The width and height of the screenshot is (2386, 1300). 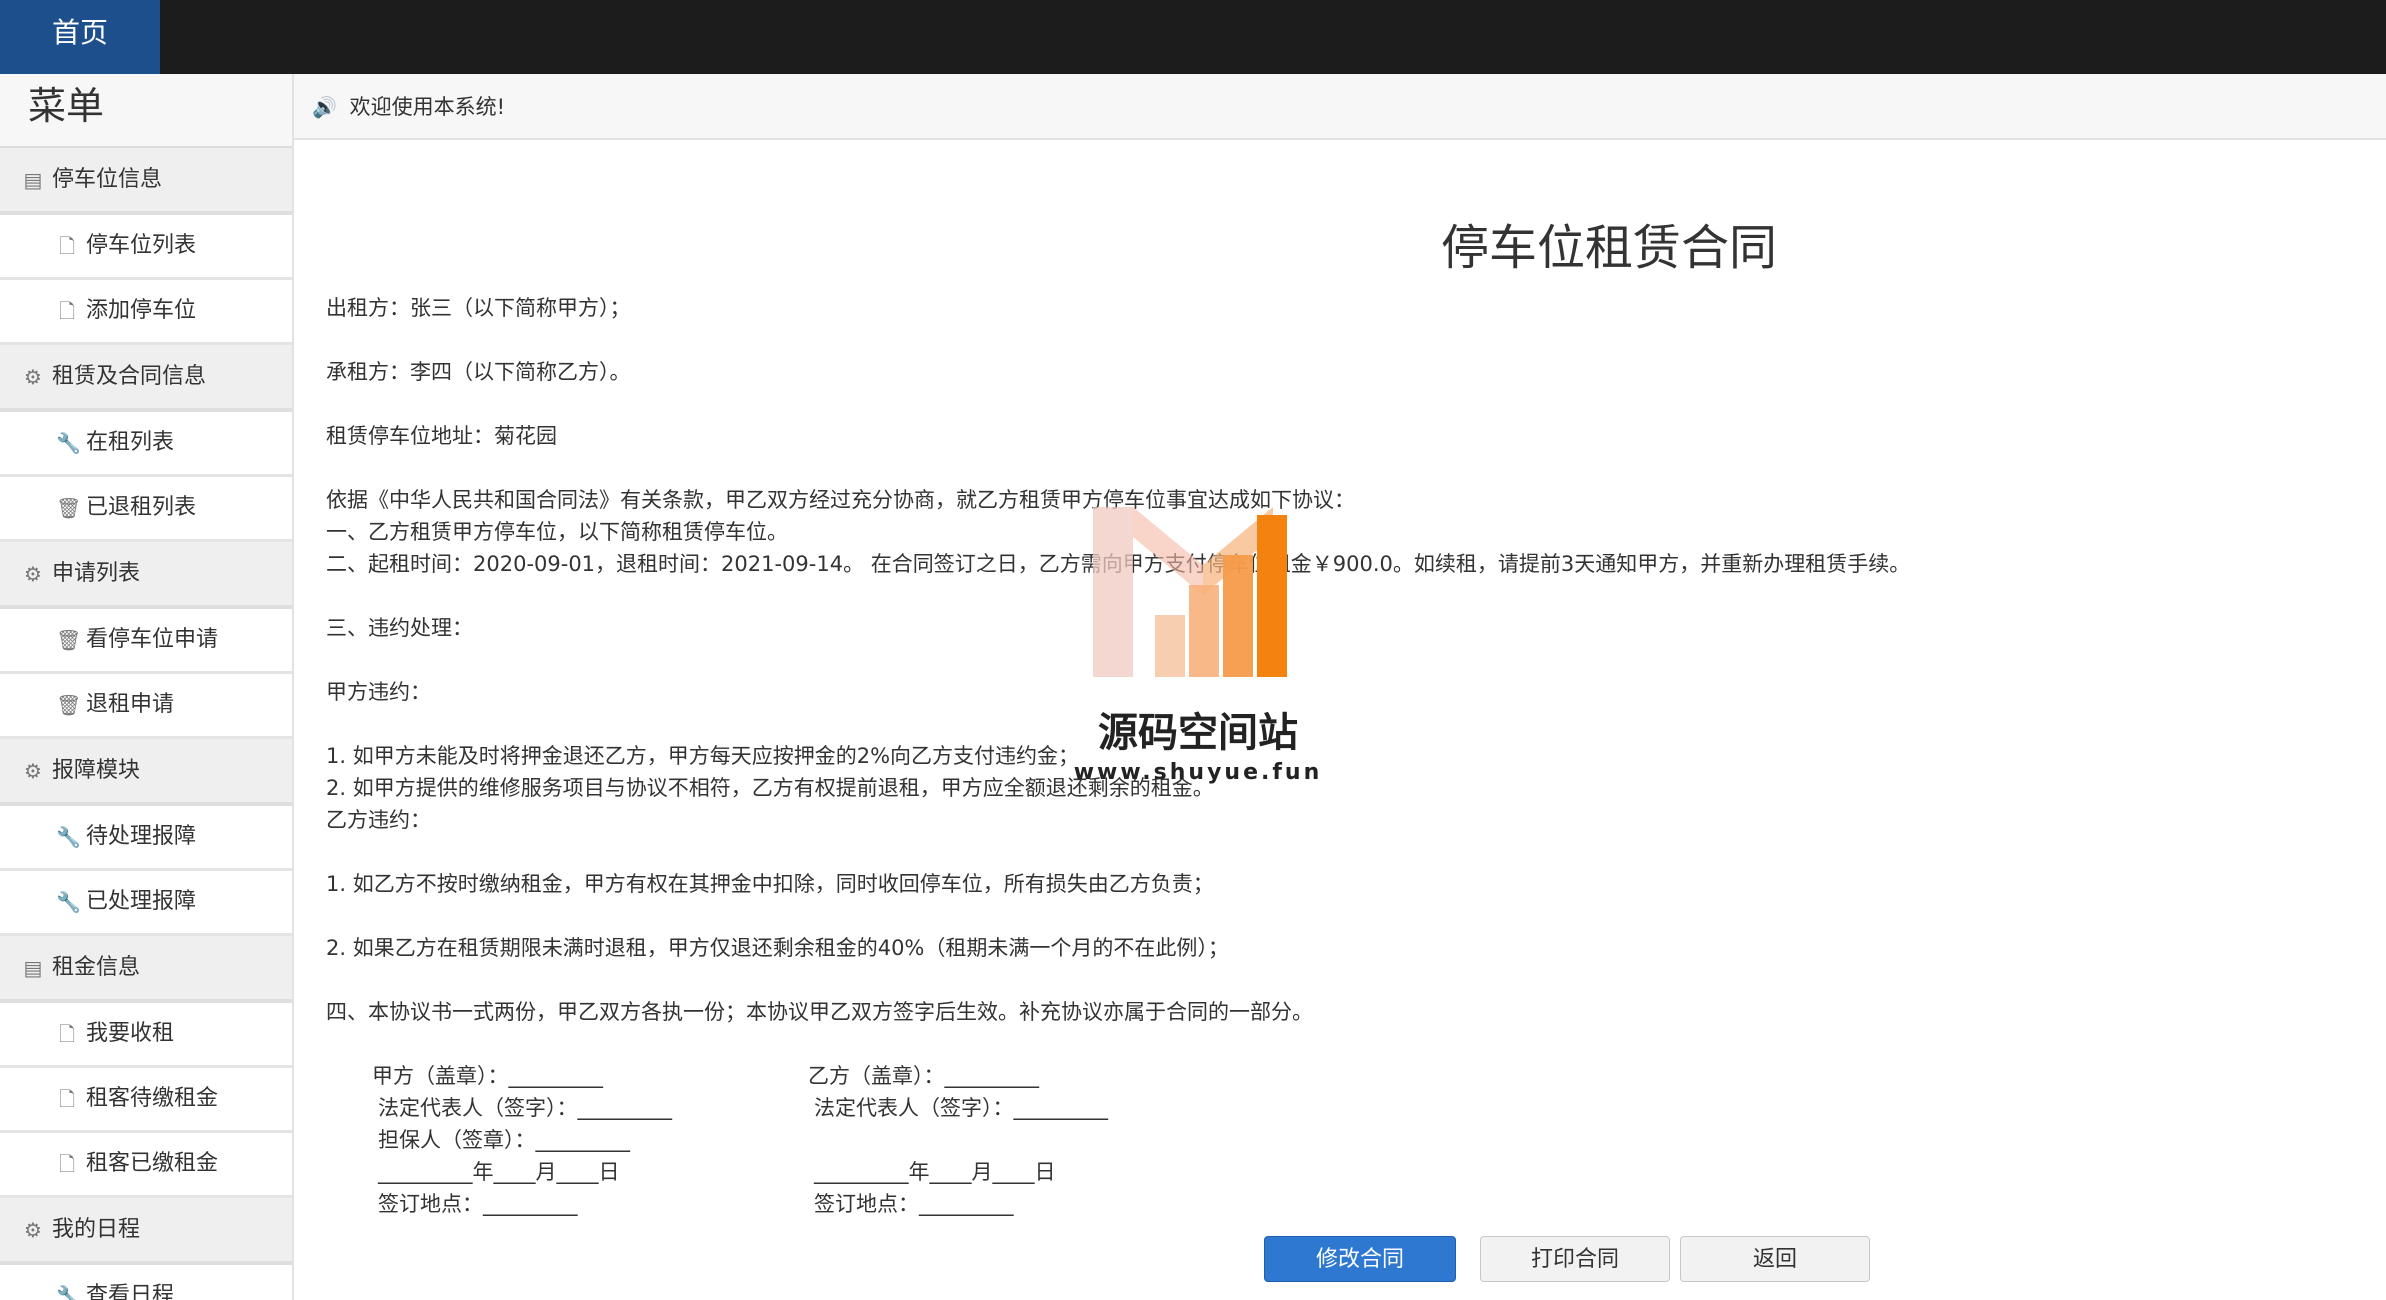 What do you see at coordinates (478, 308) in the screenshot?
I see `contract-line: 出租方：张三（以下简称甲方）；` at bounding box center [478, 308].